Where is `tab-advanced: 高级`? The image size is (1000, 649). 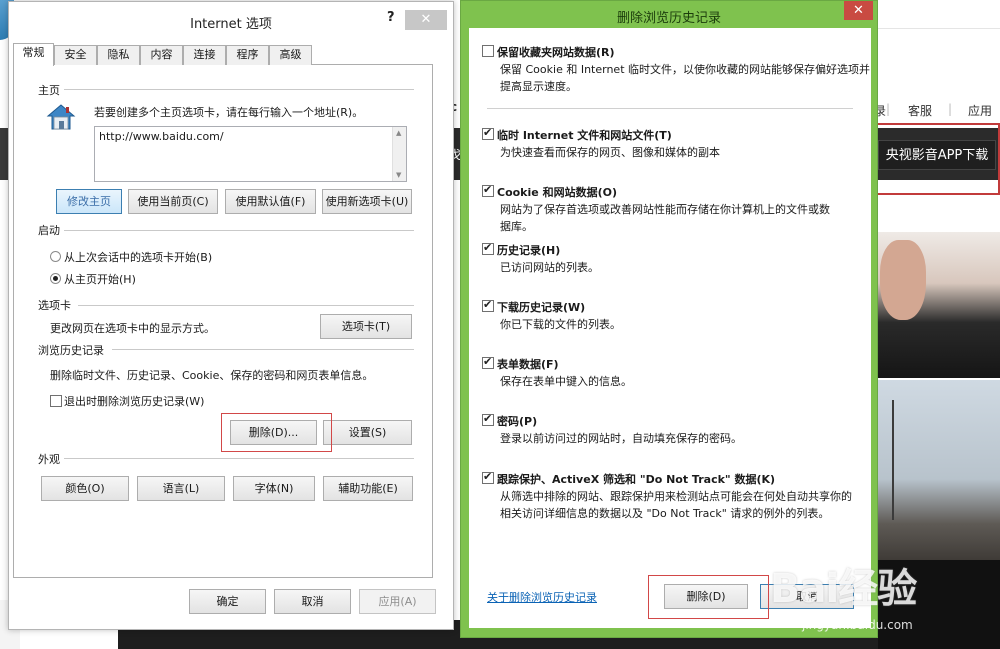
tab-advanced: 高级 is located at coordinates (290, 55).